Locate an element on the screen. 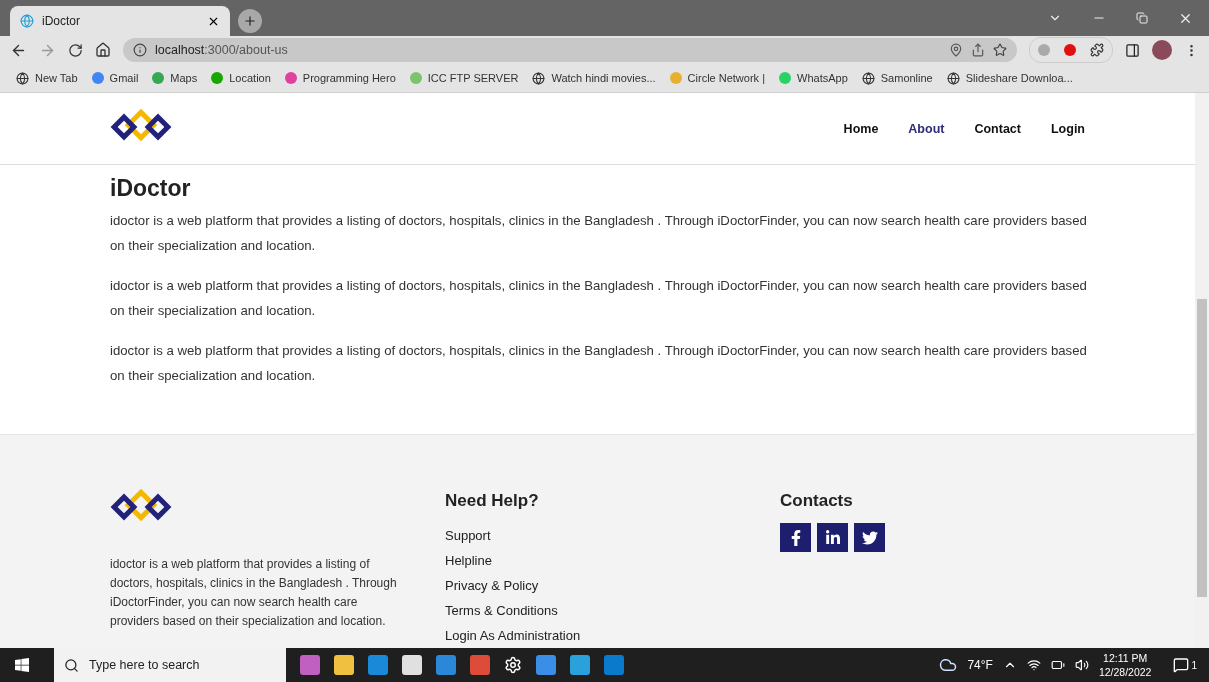 The width and height of the screenshot is (1209, 682). bookmark: Gmail is located at coordinates (115, 78).